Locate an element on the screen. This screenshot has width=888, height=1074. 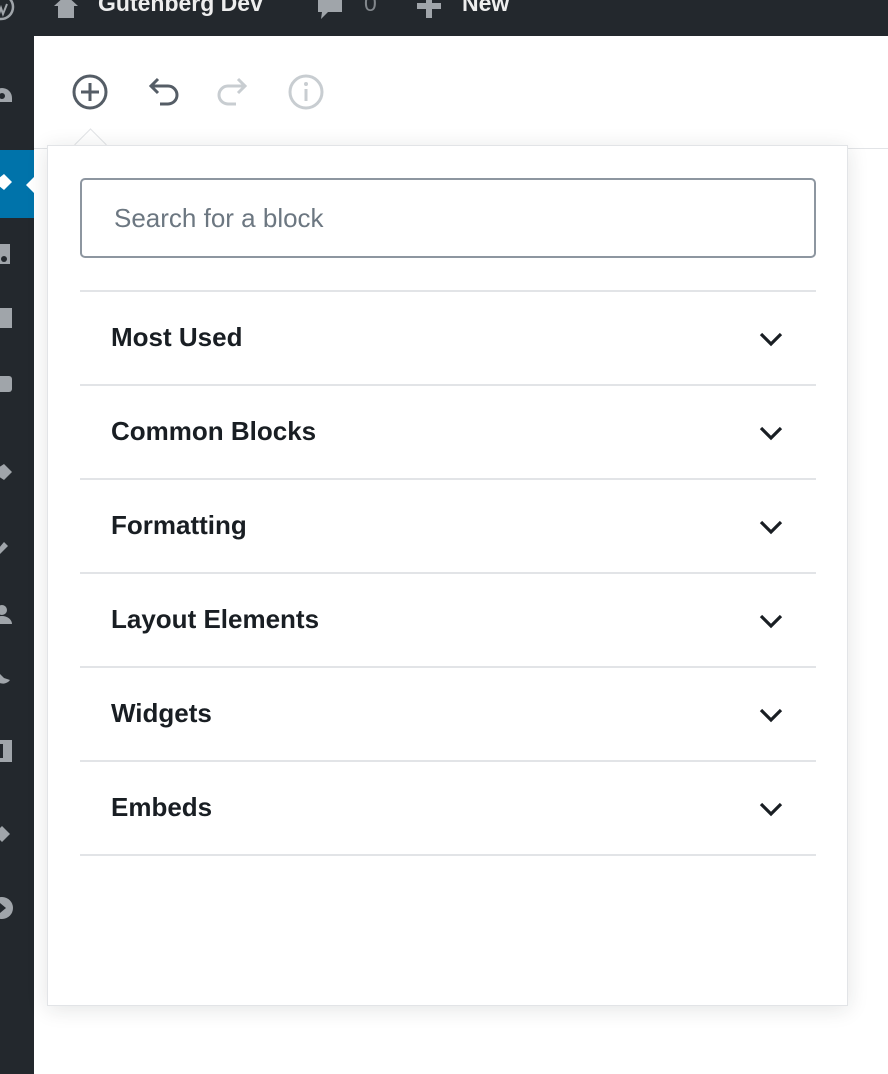
info-icon is located at coordinates (306, 92).